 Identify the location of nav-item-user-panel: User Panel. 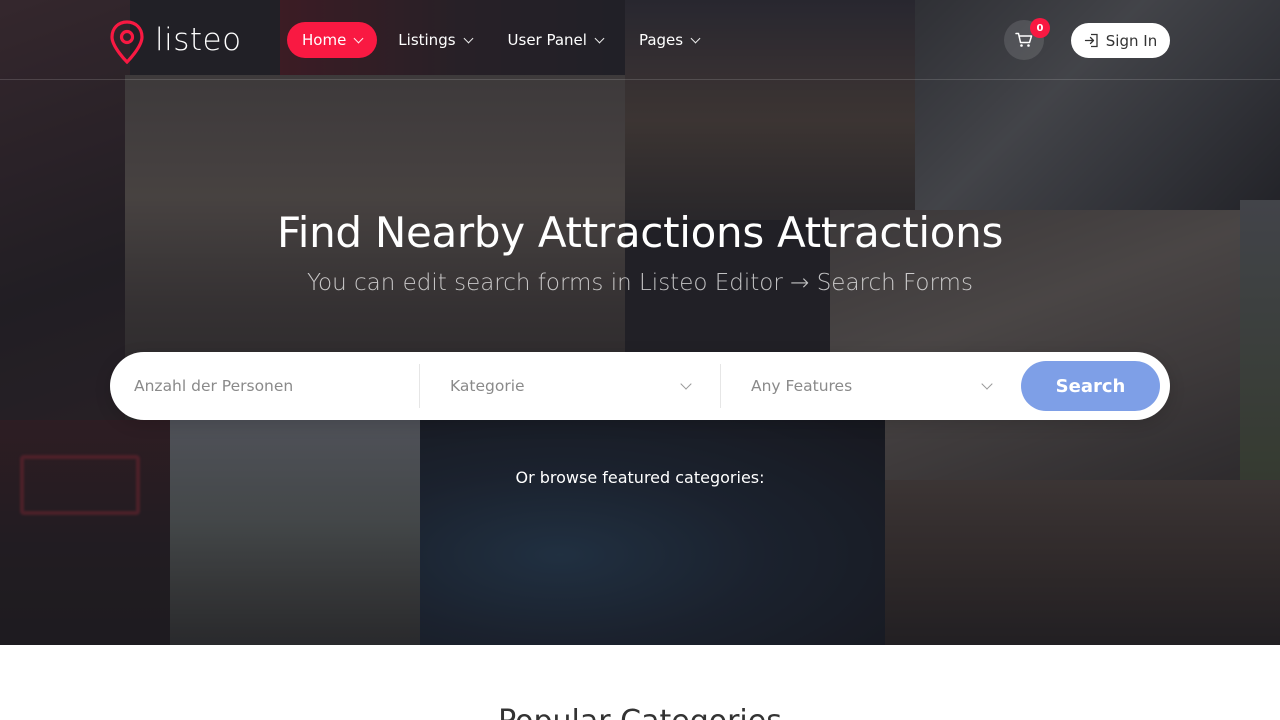
(555, 40).